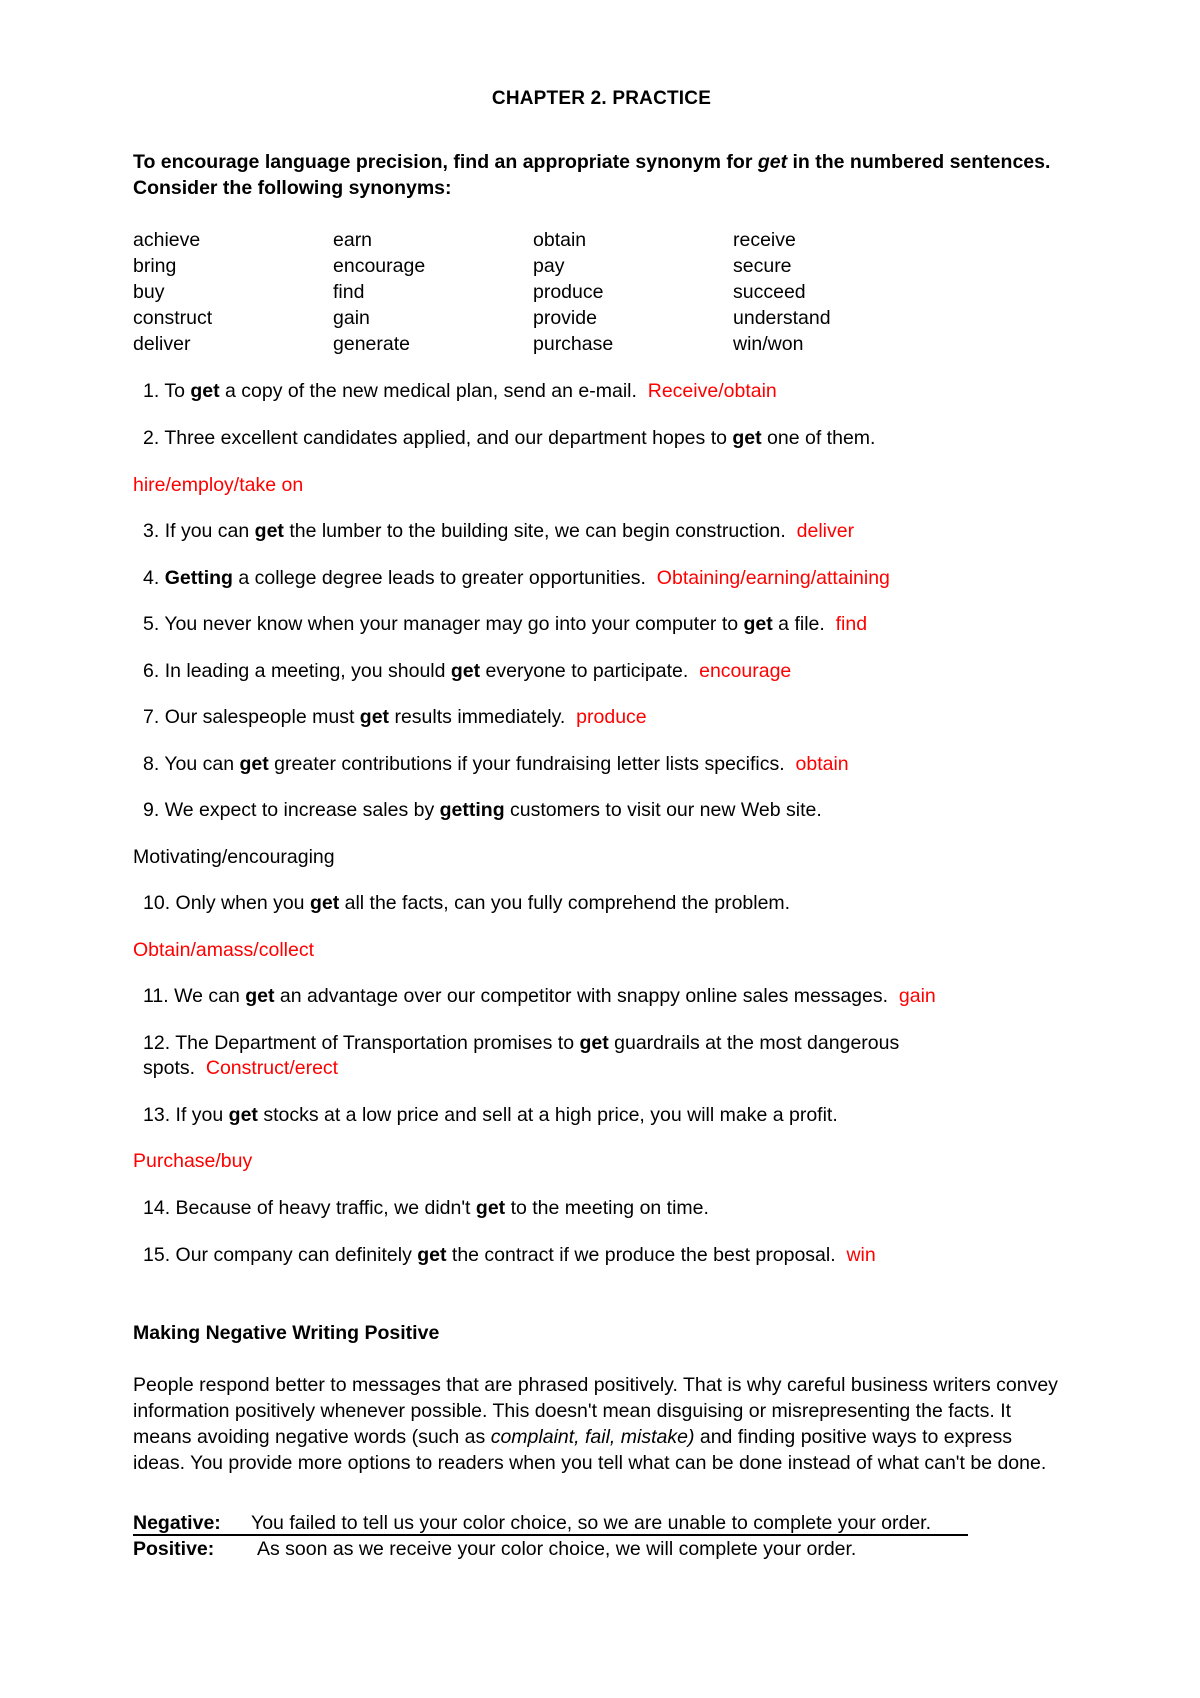 This screenshot has height=1698, width=1200. I want to click on exercise-number: 10., so click(159, 903).